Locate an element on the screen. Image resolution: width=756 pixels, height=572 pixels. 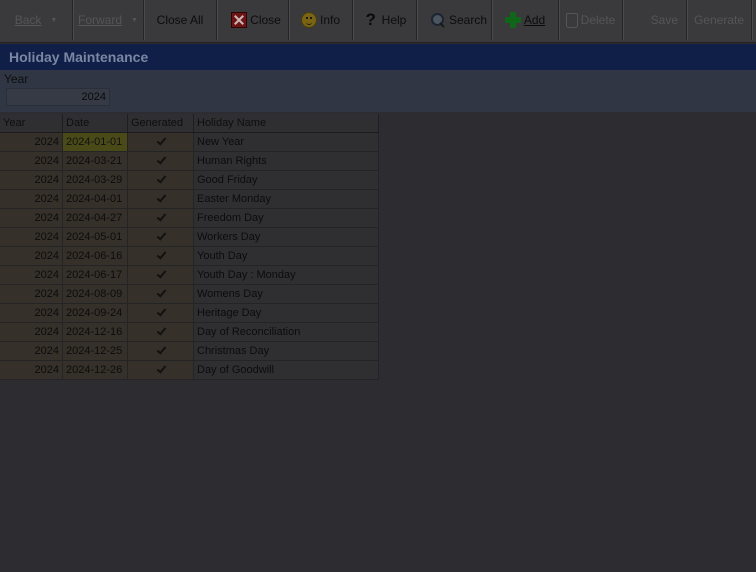
holiday-name-cell: Day of Reconciliation is located at coordinates (286, 332).